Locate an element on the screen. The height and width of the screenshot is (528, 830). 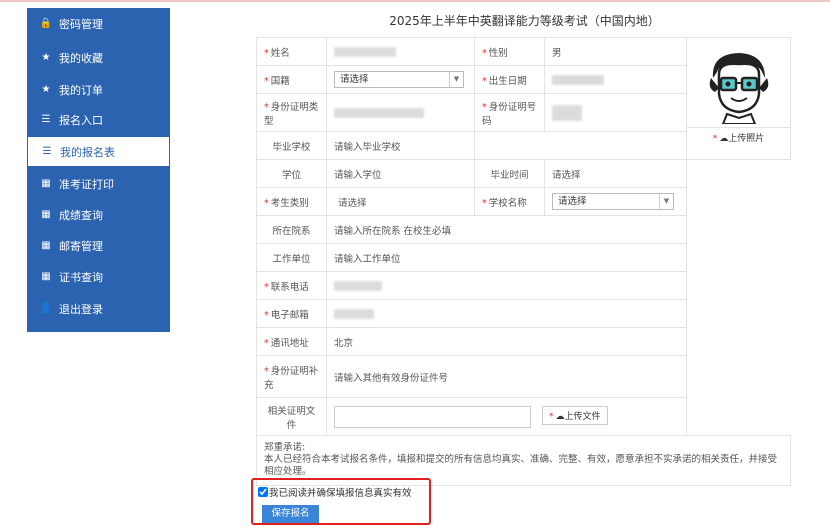
photo-cell: * ☁上传照片 is located at coordinates (738, 98).